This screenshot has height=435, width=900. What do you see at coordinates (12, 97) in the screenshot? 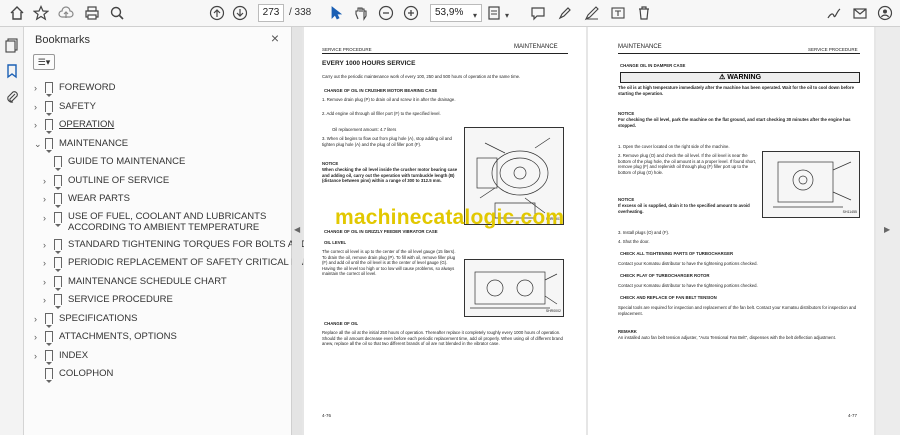
I see `attachments-panel-icon` at bounding box center [12, 97].